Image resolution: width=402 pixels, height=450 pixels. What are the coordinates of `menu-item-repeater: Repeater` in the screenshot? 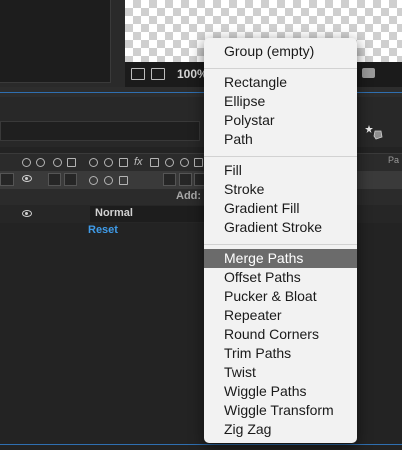 It's located at (280, 315).